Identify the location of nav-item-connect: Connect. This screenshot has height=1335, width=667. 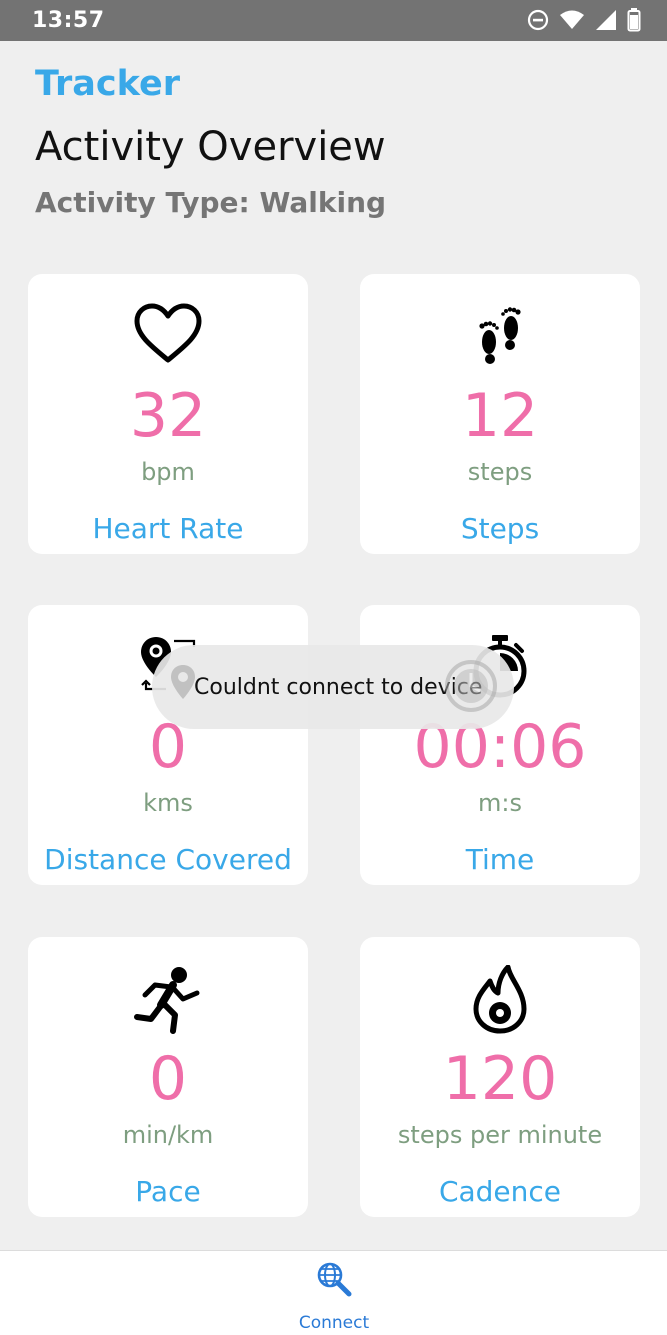
(334, 1297).